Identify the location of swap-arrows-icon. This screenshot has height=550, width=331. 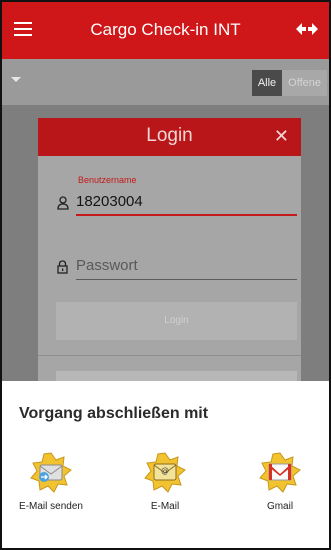
(307, 29).